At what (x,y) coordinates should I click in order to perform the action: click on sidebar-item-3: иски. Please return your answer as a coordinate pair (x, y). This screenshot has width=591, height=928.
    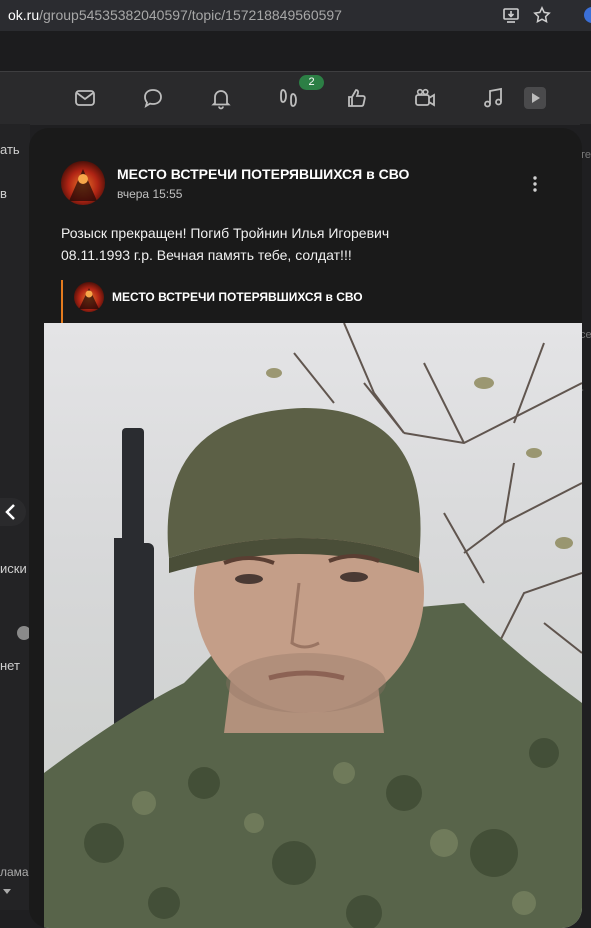
    Looking at the image, I should click on (13, 568).